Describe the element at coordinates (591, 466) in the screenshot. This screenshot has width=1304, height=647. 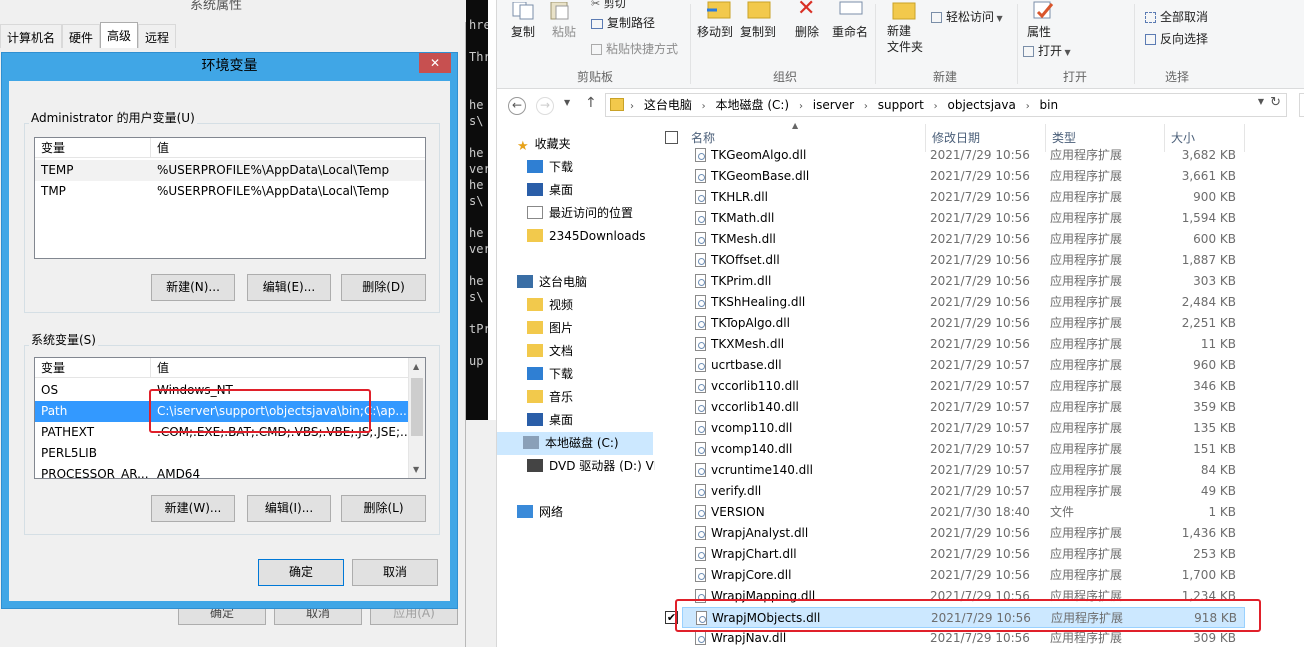
I see `nav-dvd-drive: DVD 驱动器 (D:) VM` at that location.